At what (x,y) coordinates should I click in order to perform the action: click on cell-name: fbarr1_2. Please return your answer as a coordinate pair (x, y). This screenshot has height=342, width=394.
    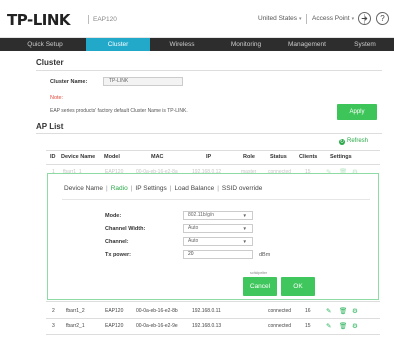
    Looking at the image, I should click on (75, 311).